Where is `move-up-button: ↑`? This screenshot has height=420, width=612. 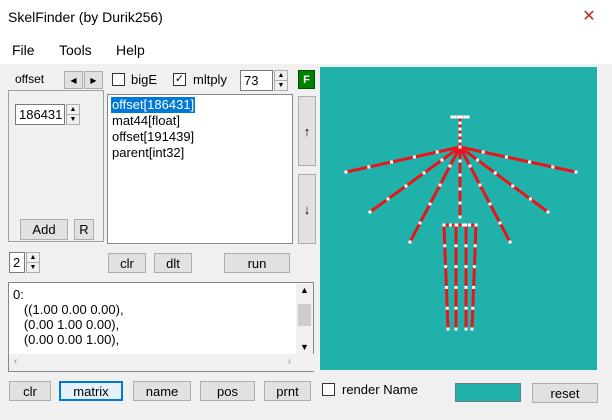
move-up-button: ↑ is located at coordinates (307, 131).